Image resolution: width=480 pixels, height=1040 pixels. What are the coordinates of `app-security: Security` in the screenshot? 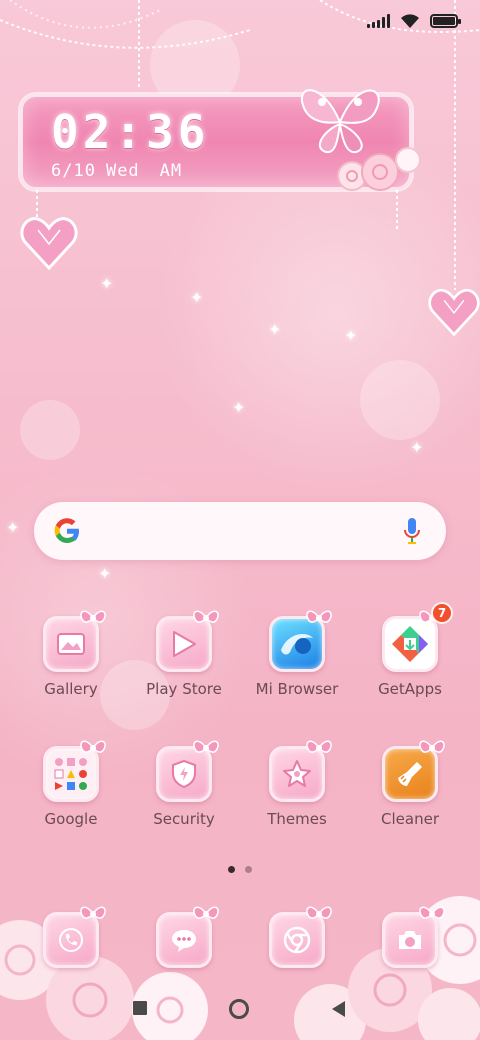 It's located at (184, 784).